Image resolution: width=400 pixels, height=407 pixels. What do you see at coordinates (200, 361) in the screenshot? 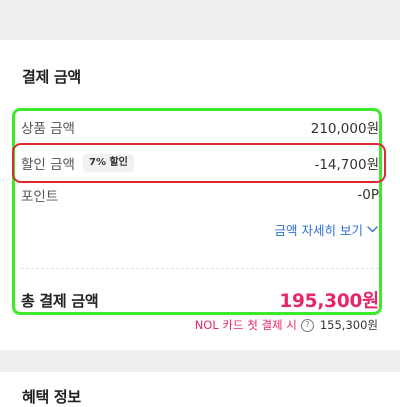
I see `bottom-section-divider` at bounding box center [200, 361].